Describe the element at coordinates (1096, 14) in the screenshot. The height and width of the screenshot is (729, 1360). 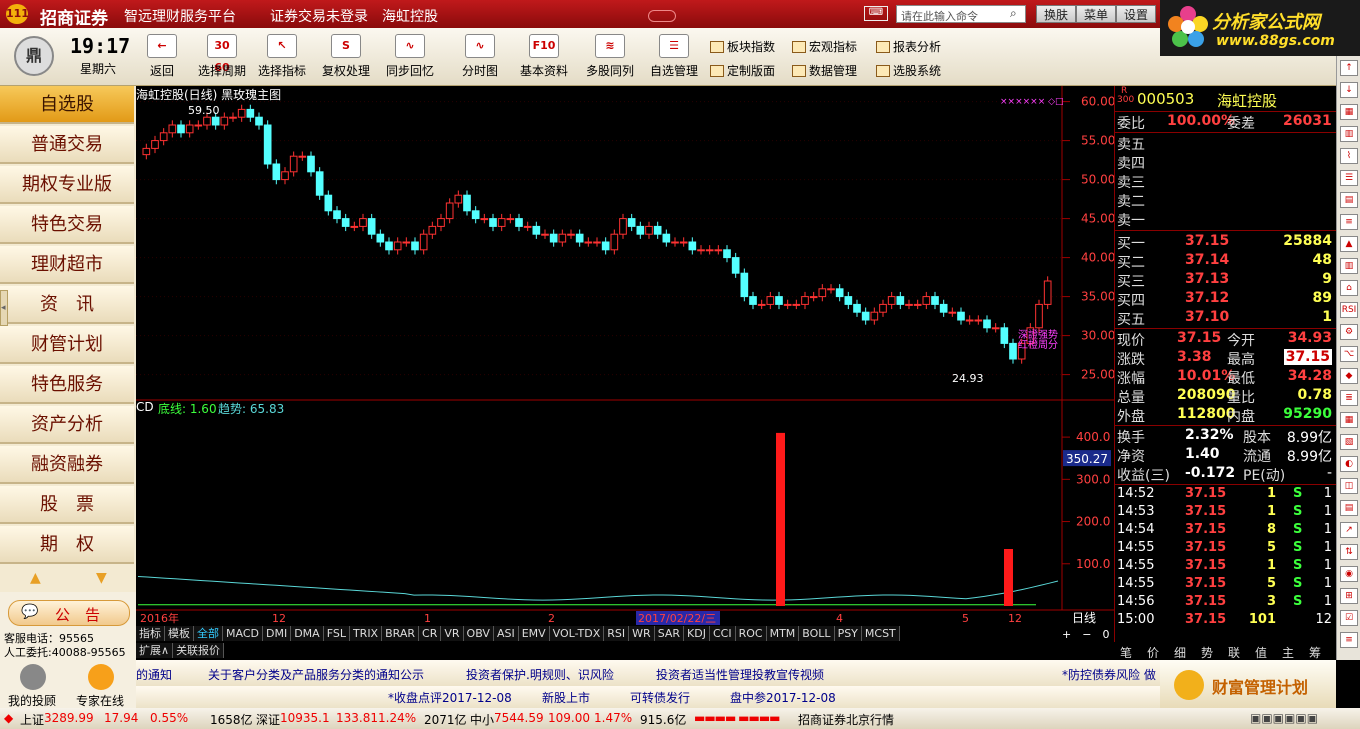
I see `menu-button: 菜单` at that location.